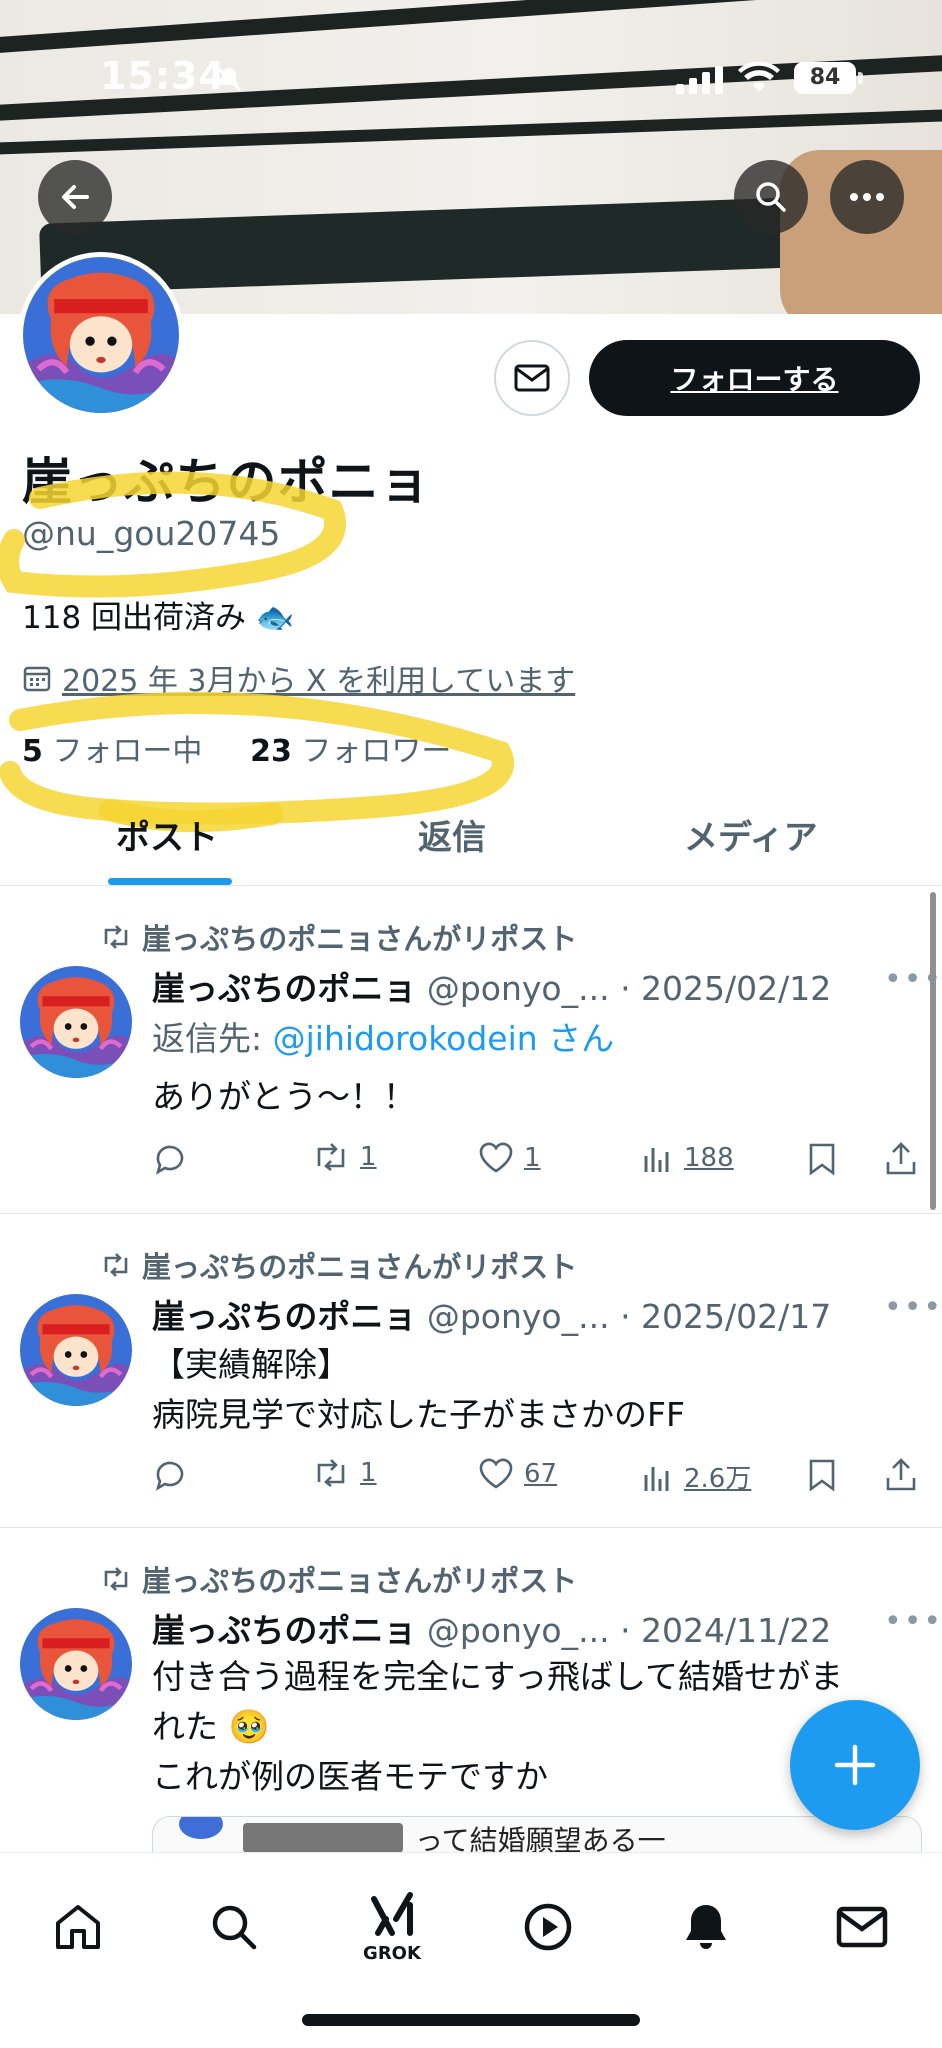  Describe the element at coordinates (37, 679) in the screenshot. I see `calendar-icon` at that location.